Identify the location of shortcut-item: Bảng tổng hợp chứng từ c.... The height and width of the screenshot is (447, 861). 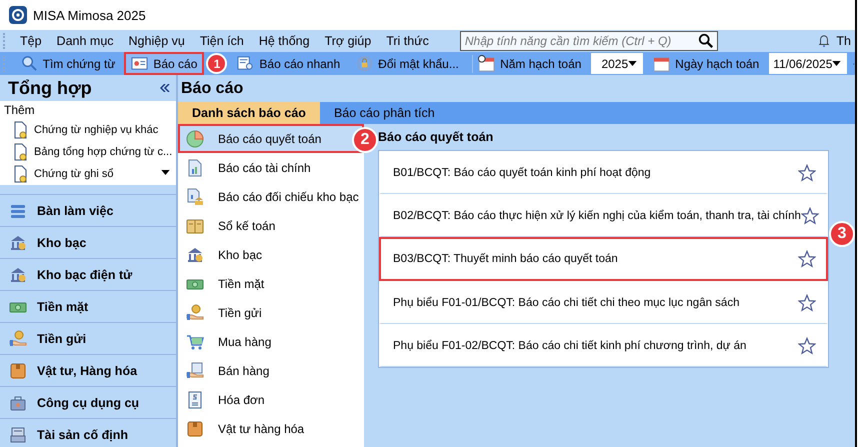
(88, 152).